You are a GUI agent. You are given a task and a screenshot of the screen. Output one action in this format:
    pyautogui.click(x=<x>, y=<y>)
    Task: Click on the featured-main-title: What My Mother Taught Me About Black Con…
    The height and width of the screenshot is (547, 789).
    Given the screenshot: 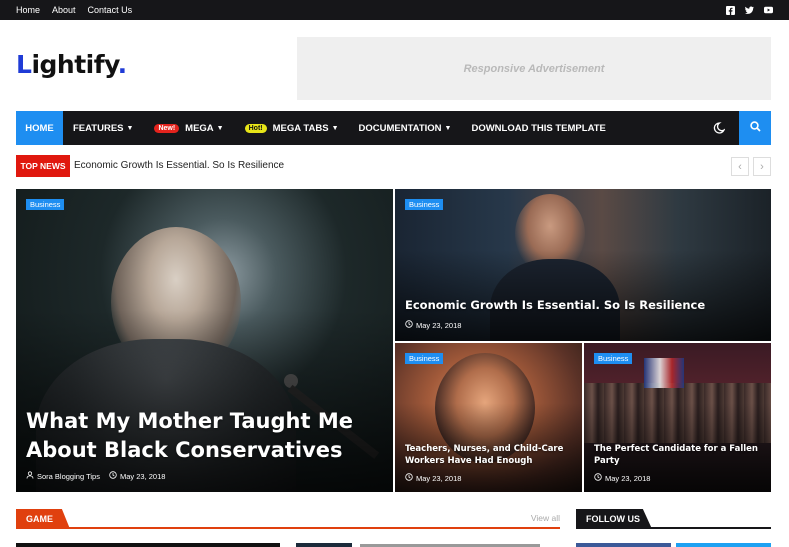 What is the action you would take?
    pyautogui.click(x=191, y=436)
    